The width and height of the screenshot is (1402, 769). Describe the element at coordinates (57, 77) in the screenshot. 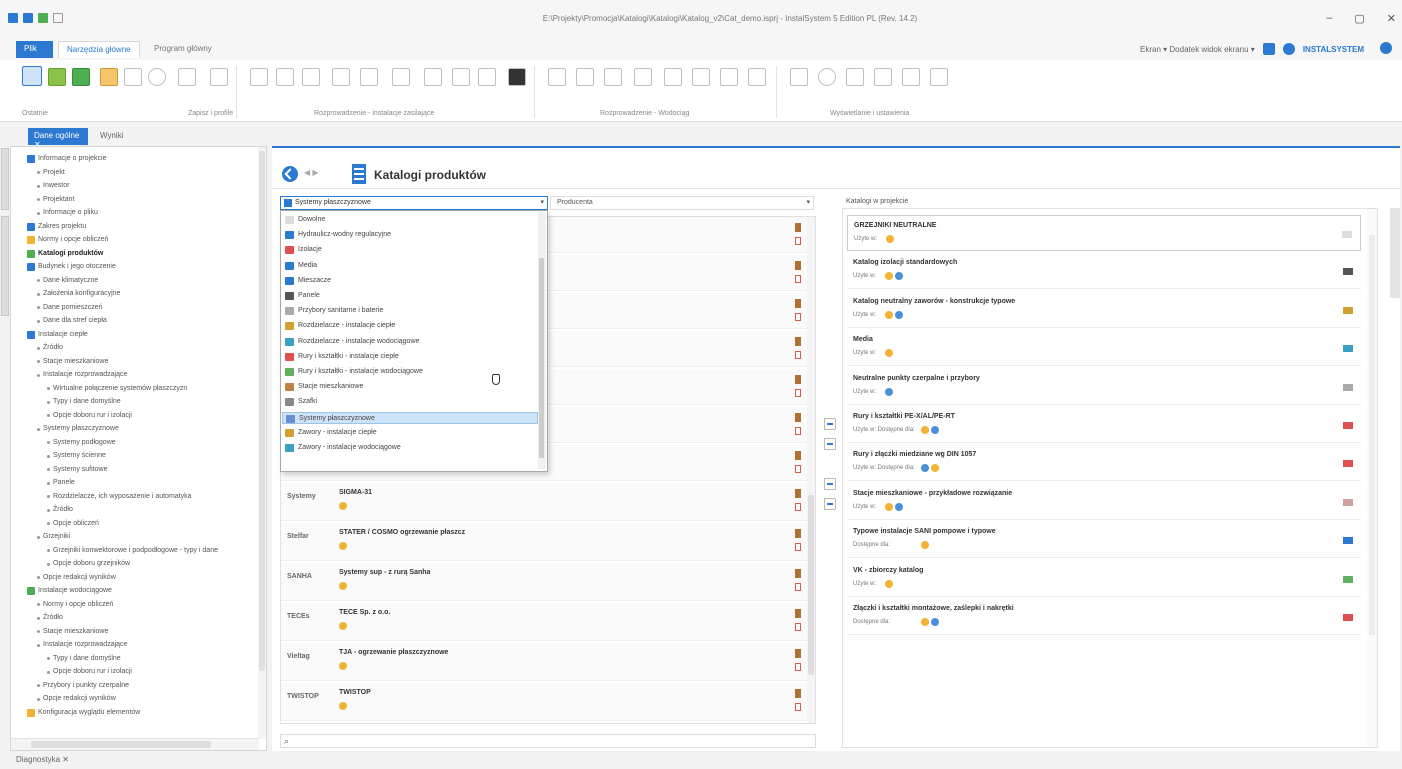

I see `grid-icon` at that location.